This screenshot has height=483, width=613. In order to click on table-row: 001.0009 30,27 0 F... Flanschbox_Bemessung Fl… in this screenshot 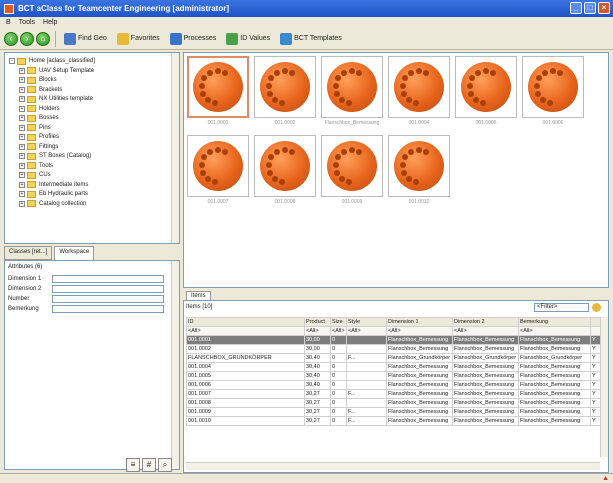, I will do `click(393, 412)`.